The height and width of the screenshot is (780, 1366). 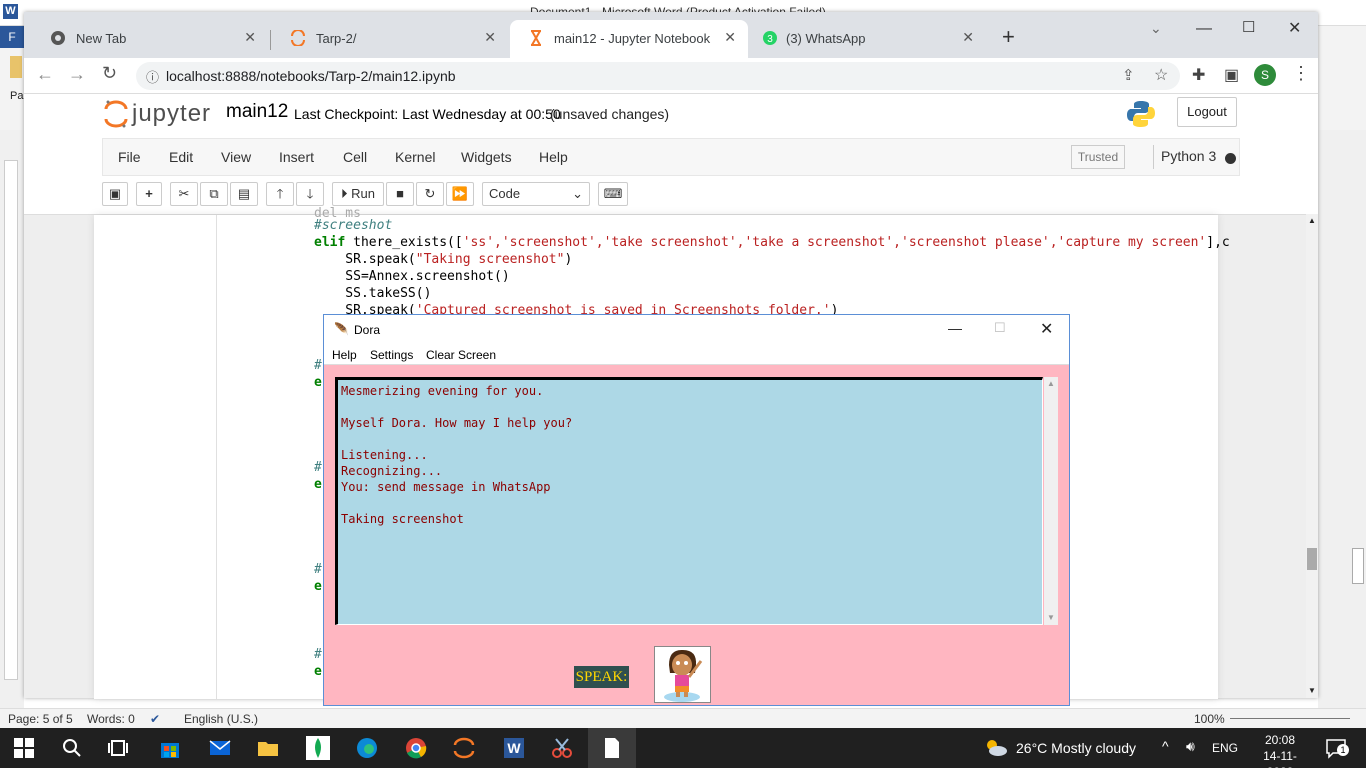 What do you see at coordinates (613, 194) in the screenshot?
I see `command-palette-button: ⌨` at bounding box center [613, 194].